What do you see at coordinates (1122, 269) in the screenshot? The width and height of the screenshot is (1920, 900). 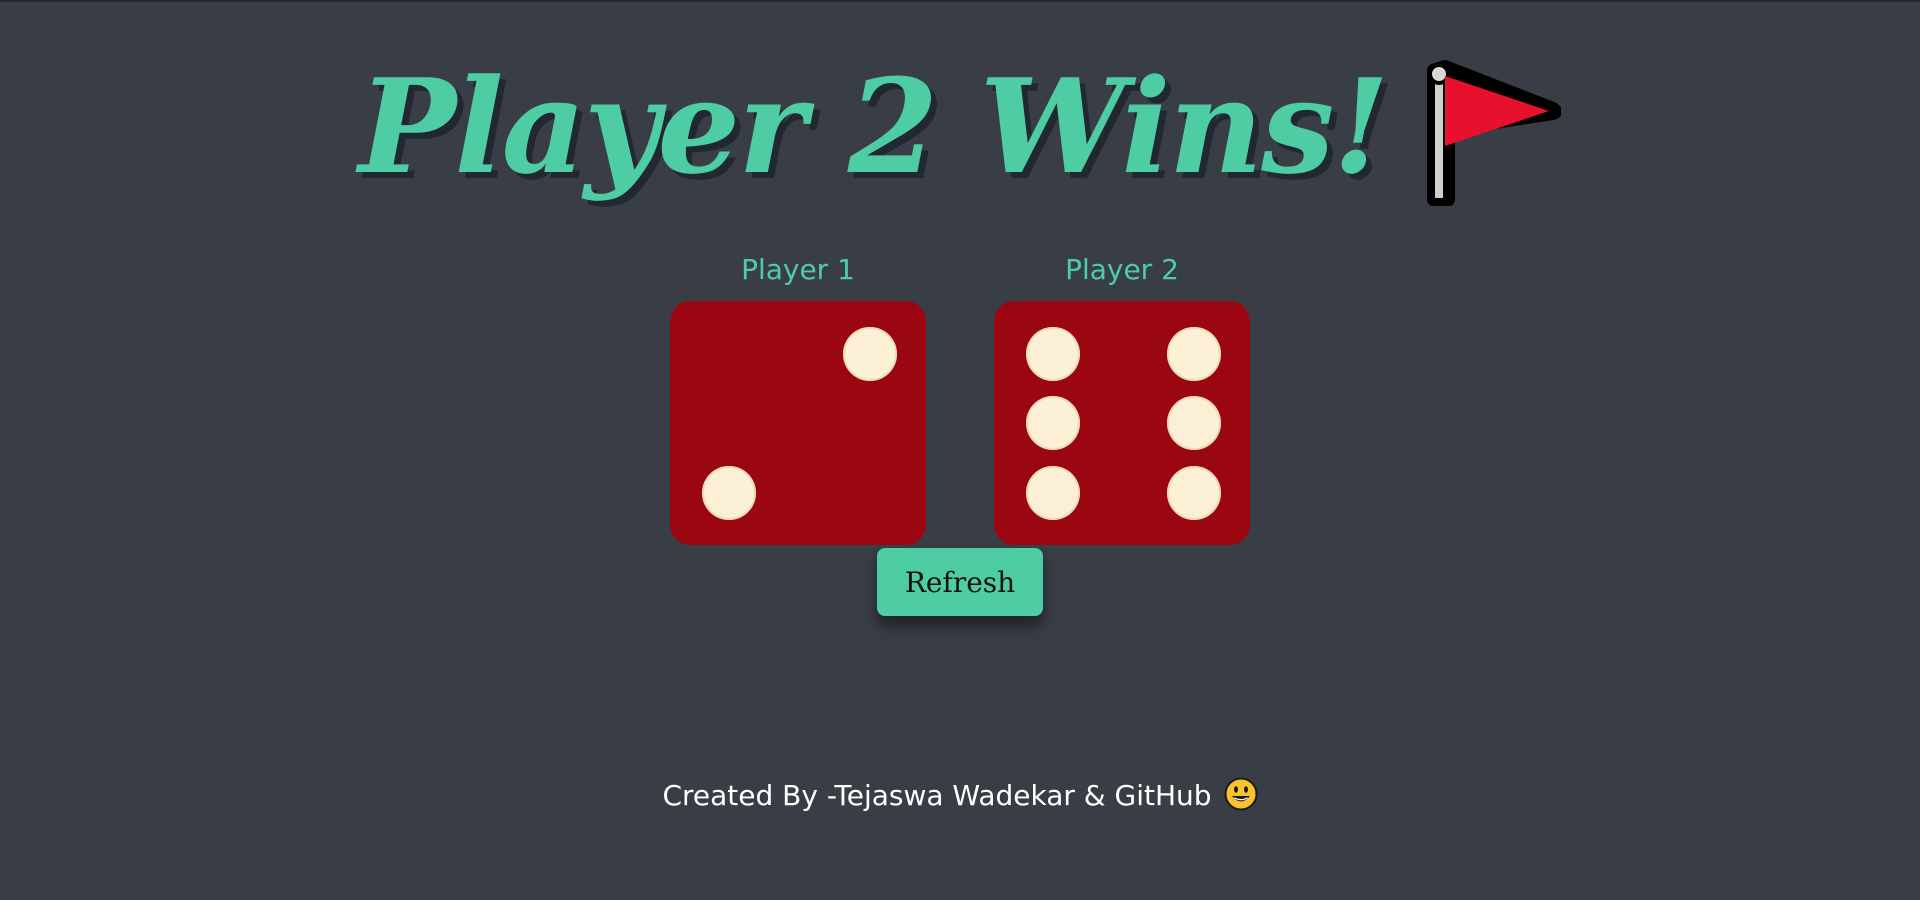 I see `player-2-label: Player 2` at bounding box center [1122, 269].